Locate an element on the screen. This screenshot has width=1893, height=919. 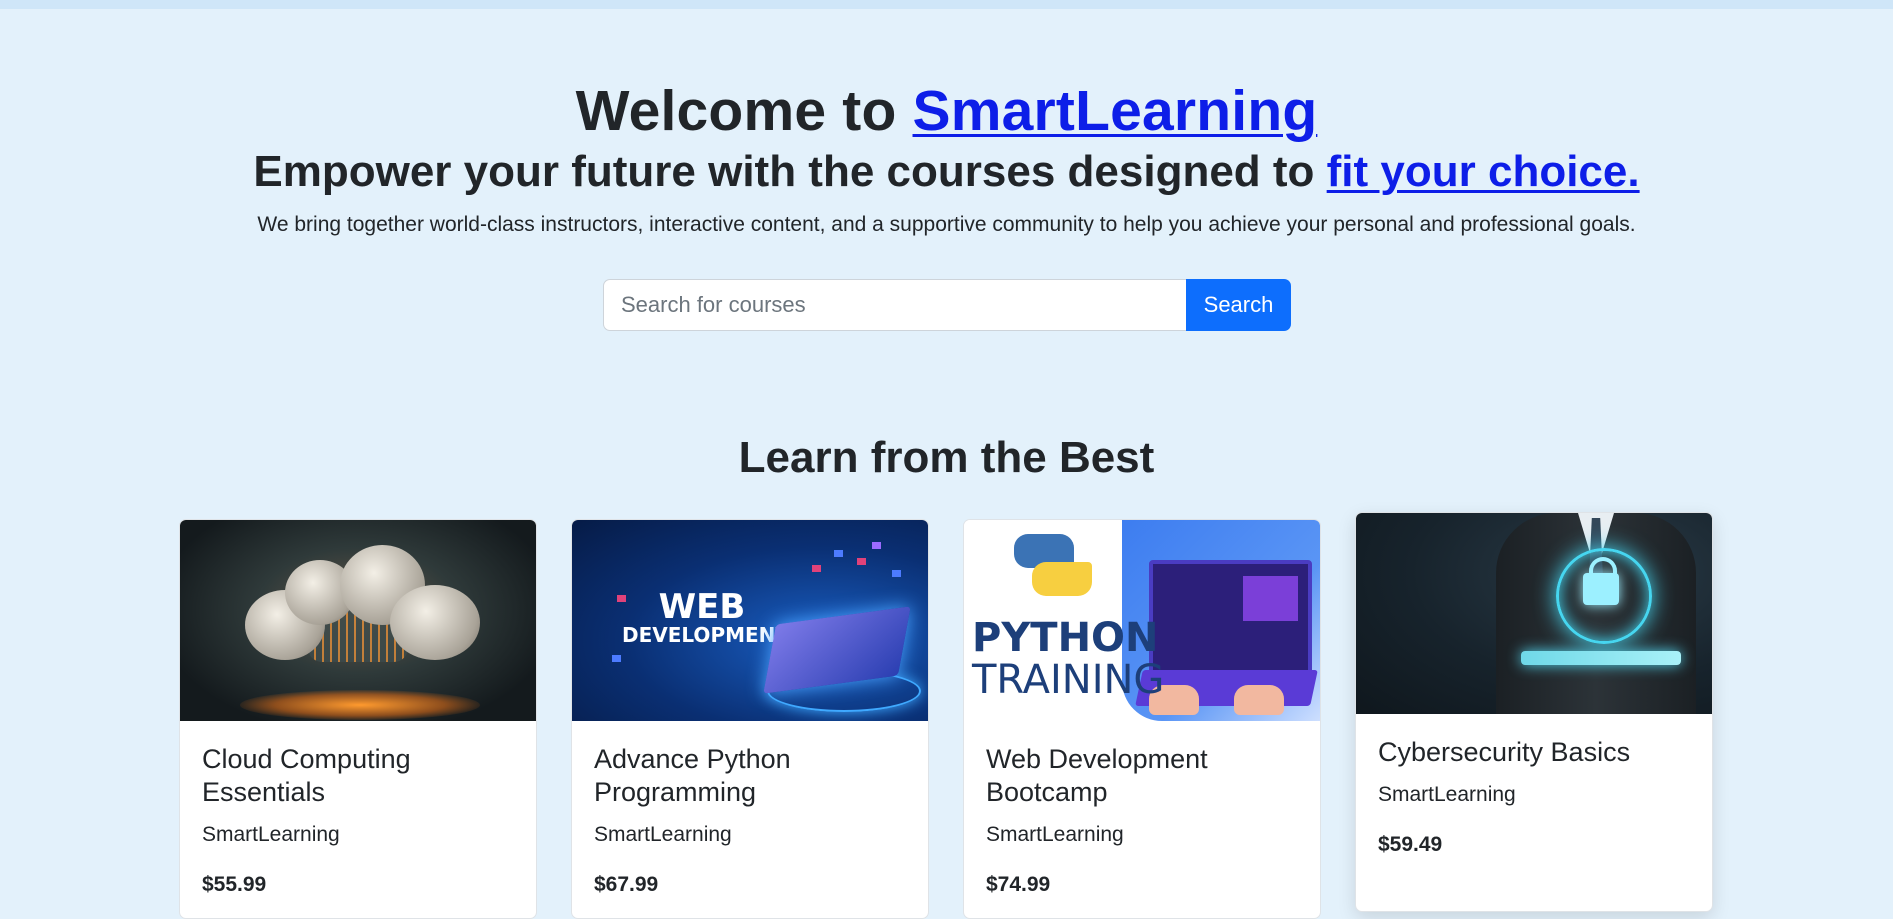
course-title: Advance Python Programming is located at coordinates (750, 776).